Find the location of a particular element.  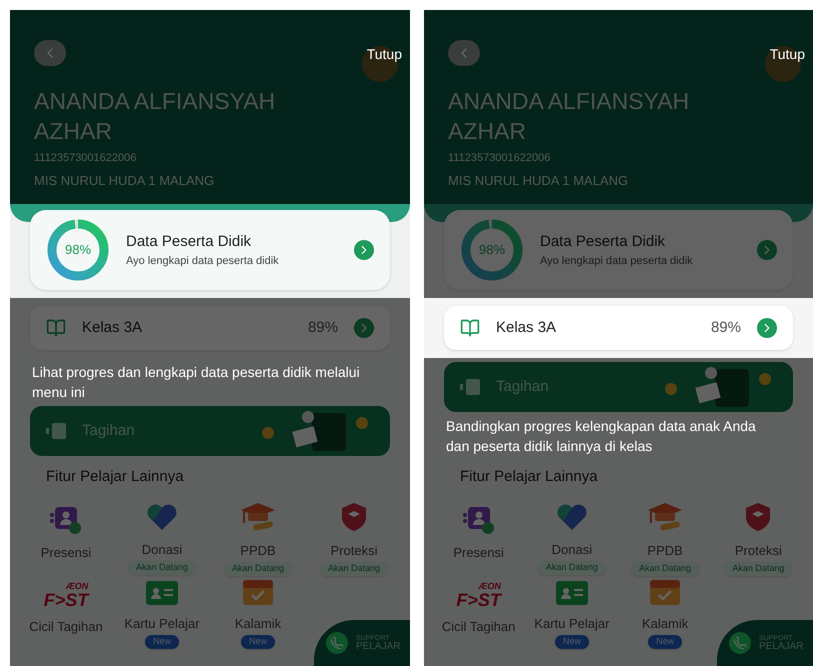

tour-tooltip-text: Lihat progres dan lengkapi data peserta didik melalui menu ini is located at coordinates (196, 382).